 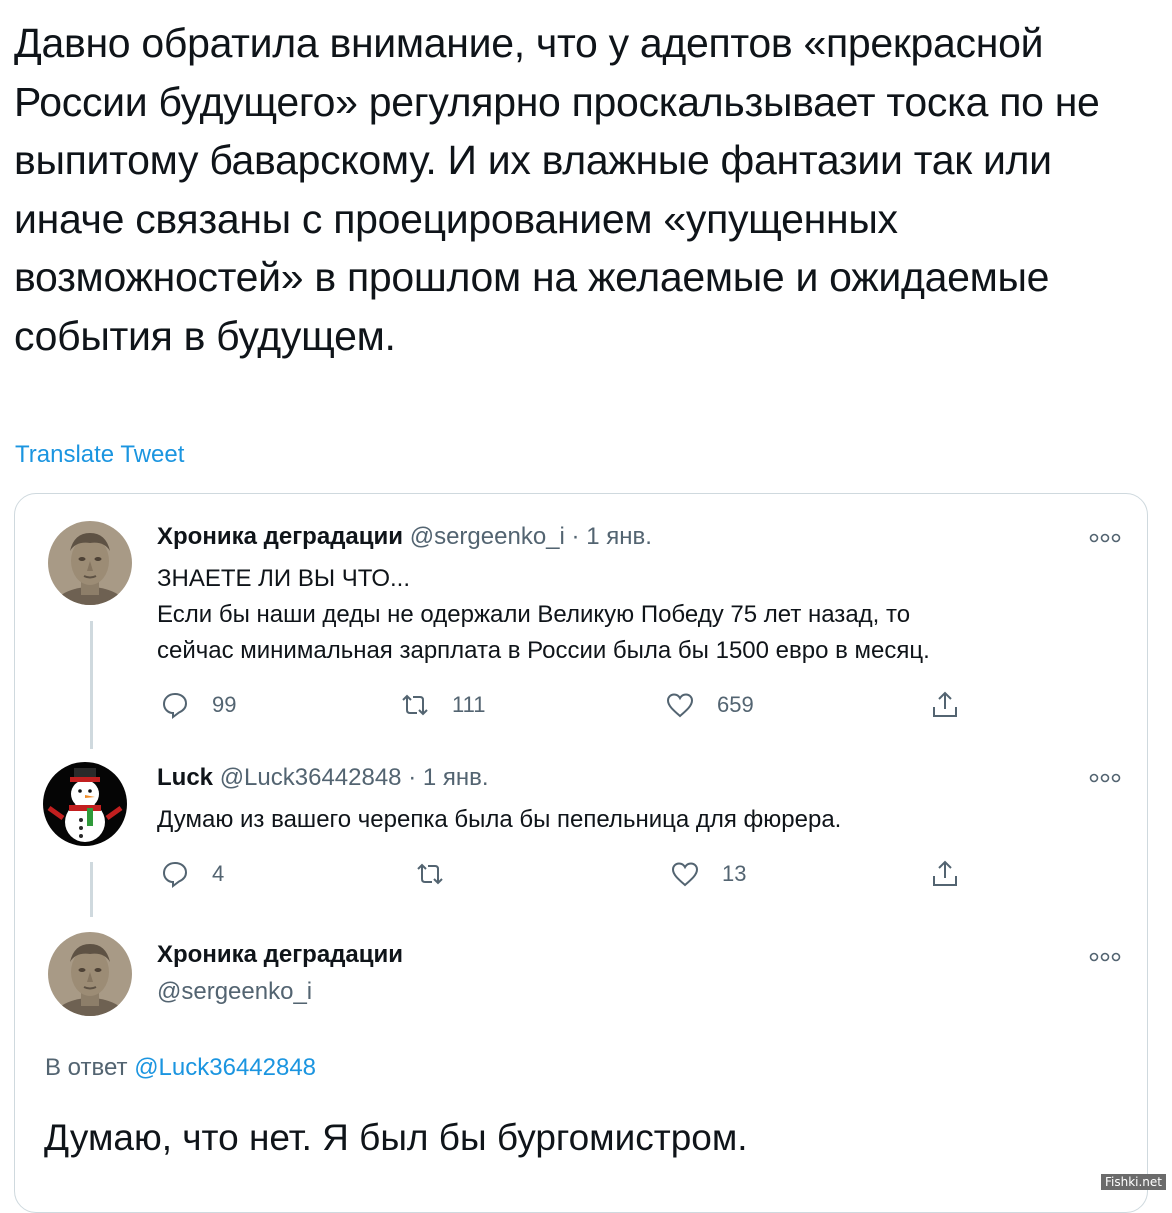 I want to click on reply-button: 99, so click(x=198, y=705).